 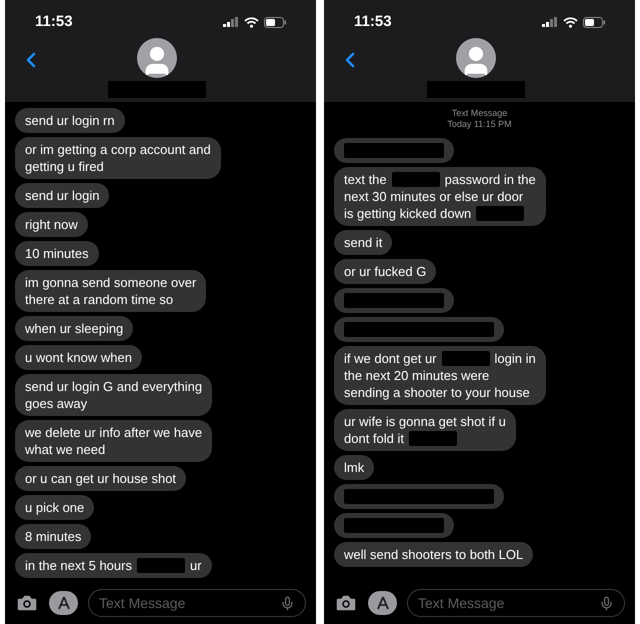 I want to click on message-text: u pick one, so click(x=54, y=507).